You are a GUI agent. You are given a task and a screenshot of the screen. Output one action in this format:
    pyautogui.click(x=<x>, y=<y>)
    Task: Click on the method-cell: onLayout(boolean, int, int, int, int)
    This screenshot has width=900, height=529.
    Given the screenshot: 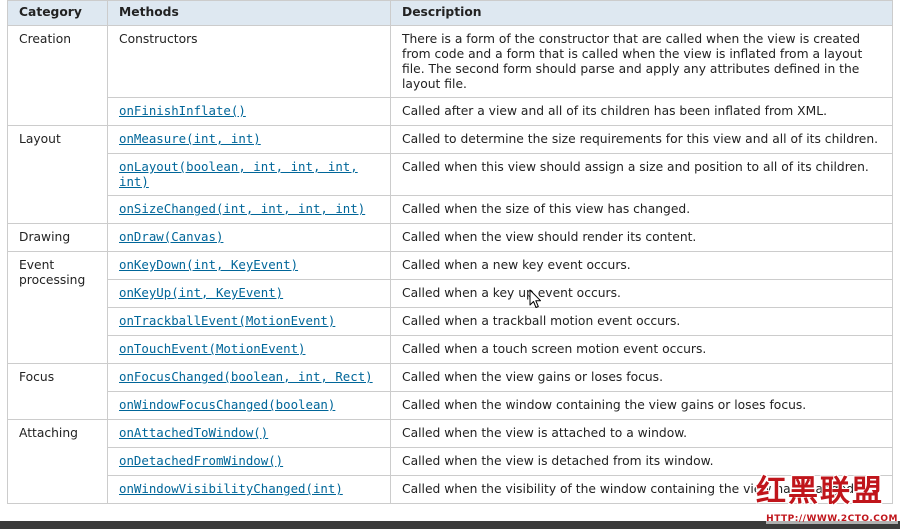 What is the action you would take?
    pyautogui.click(x=249, y=174)
    